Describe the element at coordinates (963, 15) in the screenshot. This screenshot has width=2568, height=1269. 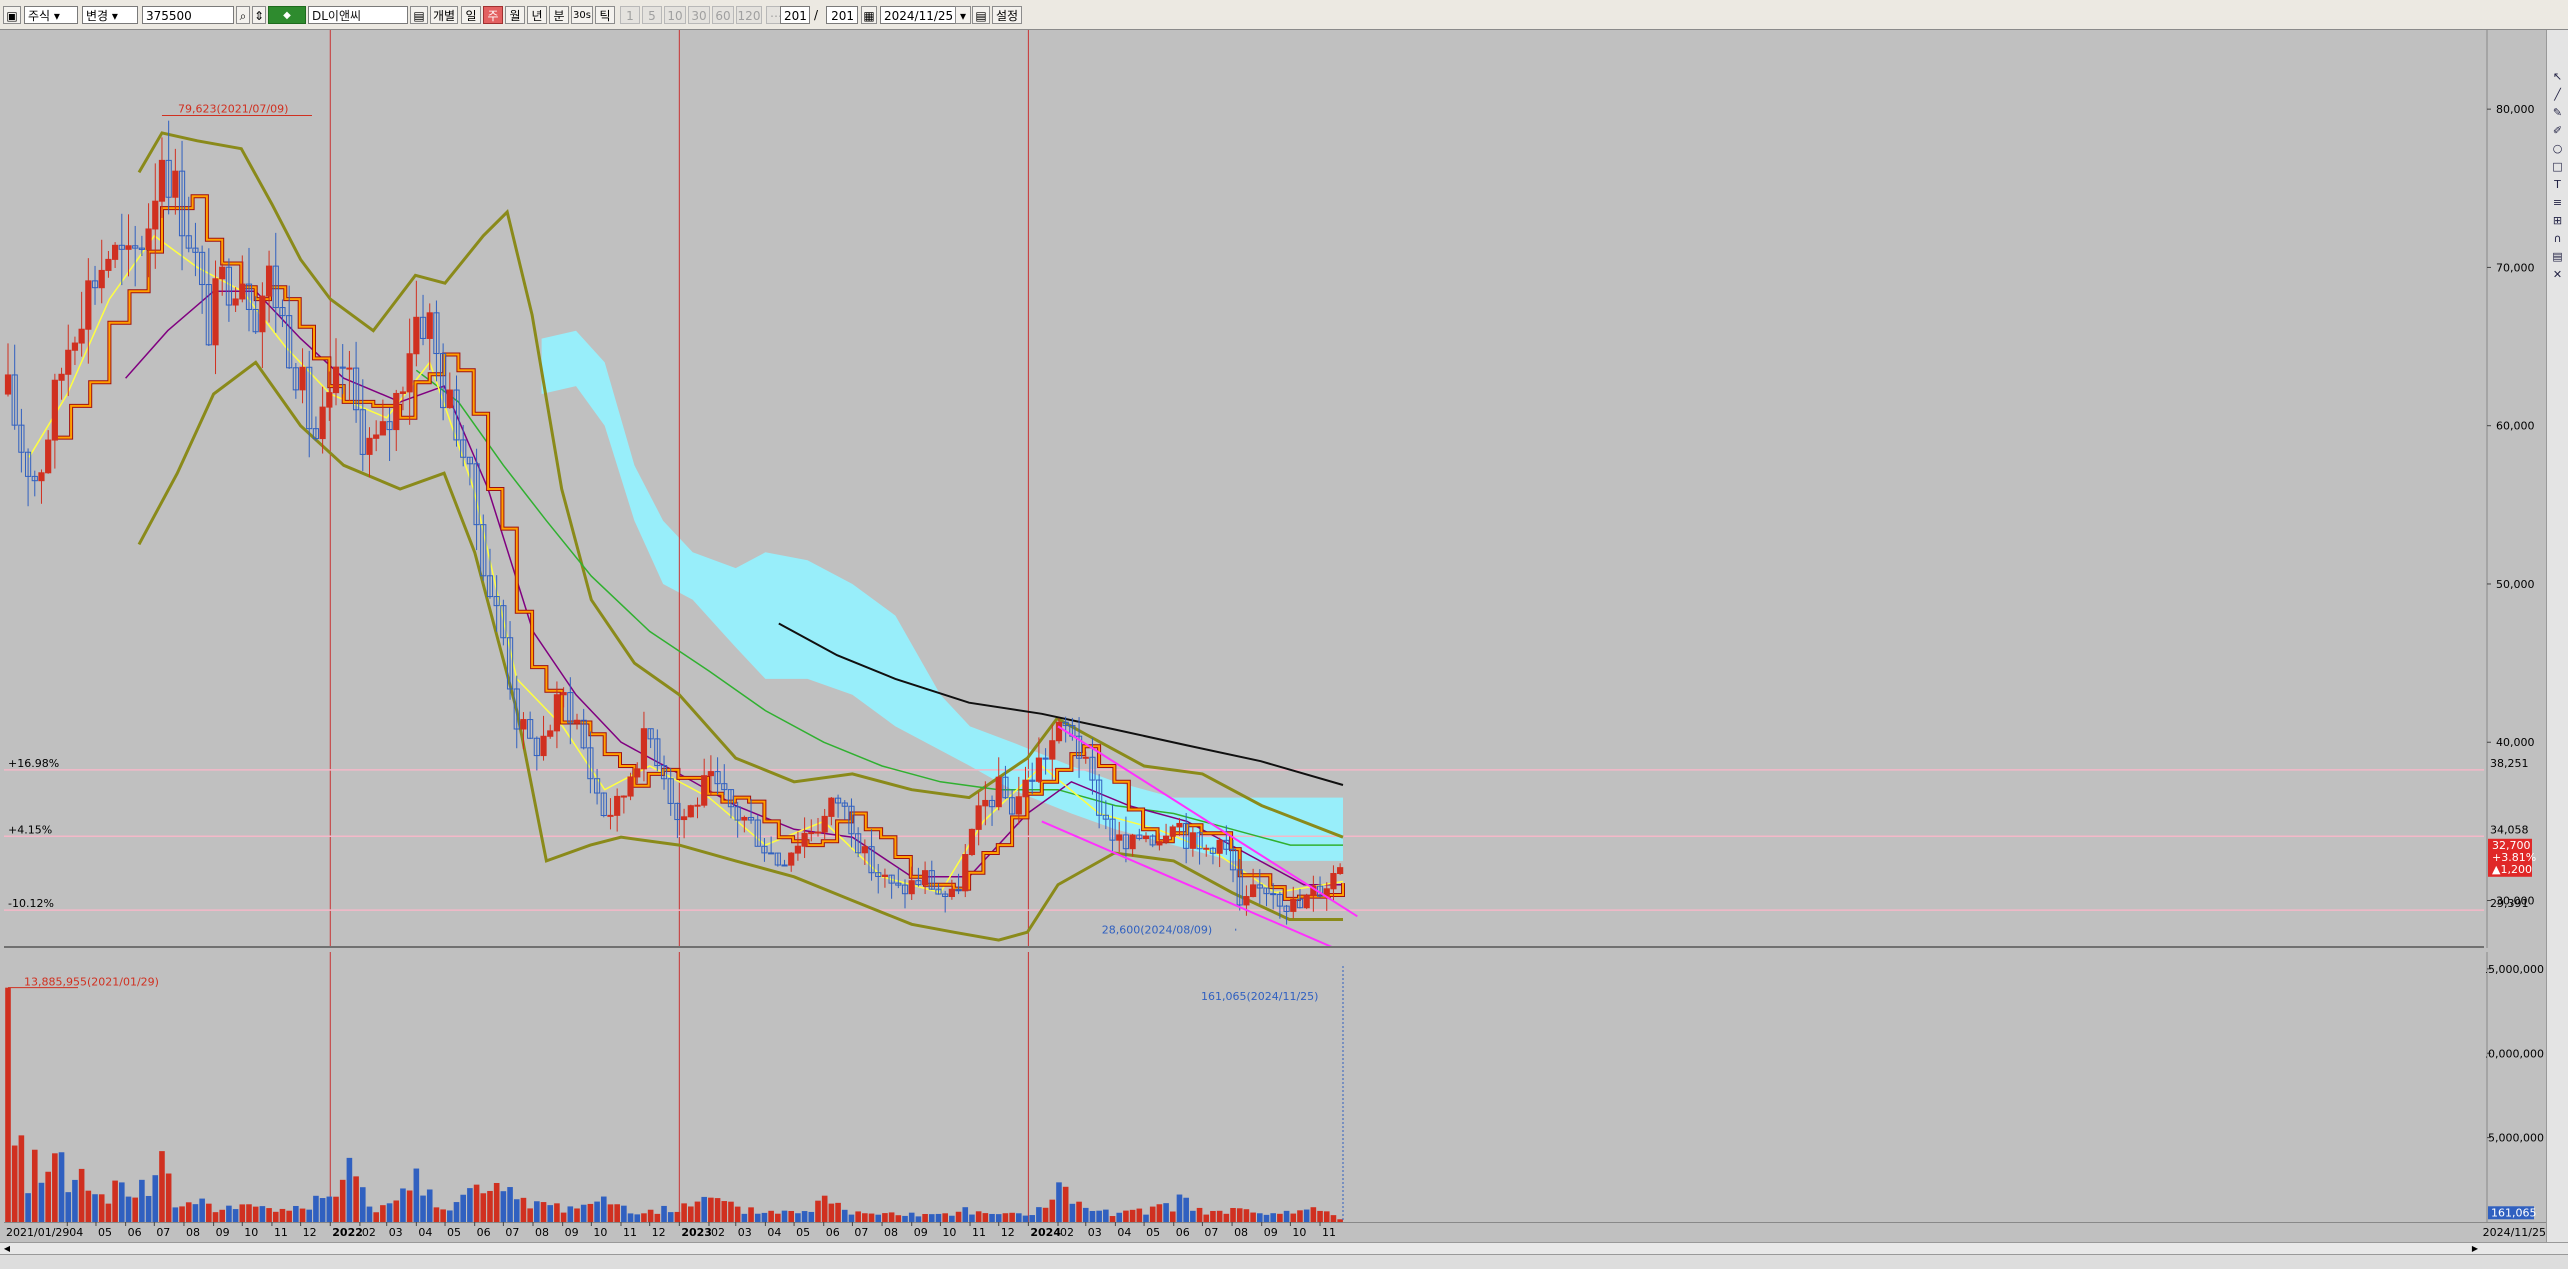
I see `chevron-down-icon: ▾` at that location.